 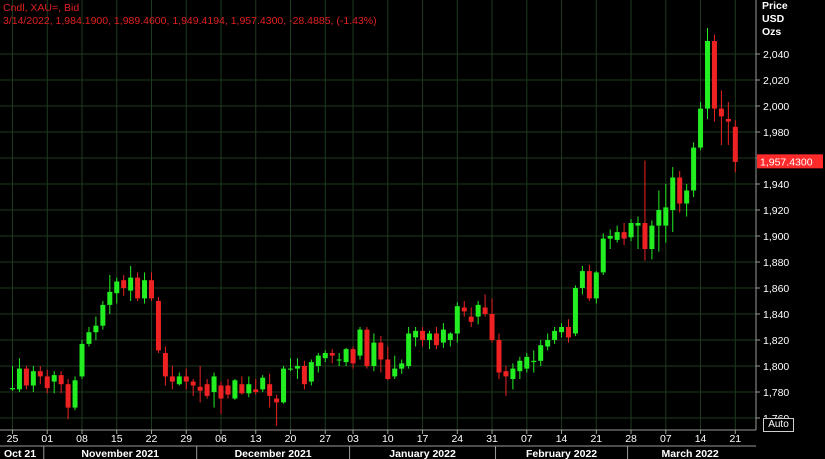 What do you see at coordinates (457, 439) in the screenshot?
I see `time-tick-label: 24` at bounding box center [457, 439].